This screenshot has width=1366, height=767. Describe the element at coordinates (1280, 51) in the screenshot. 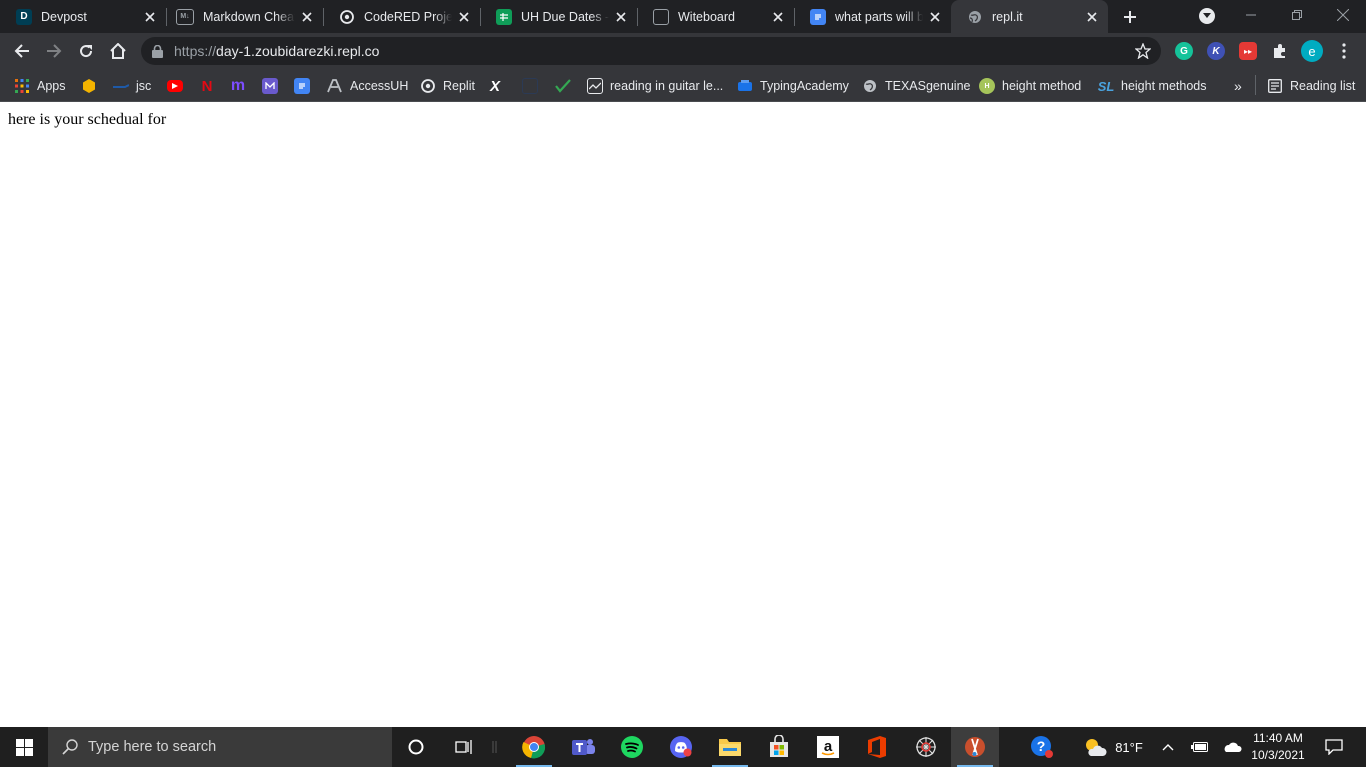

I see `extensions-puzzle-icon` at that location.